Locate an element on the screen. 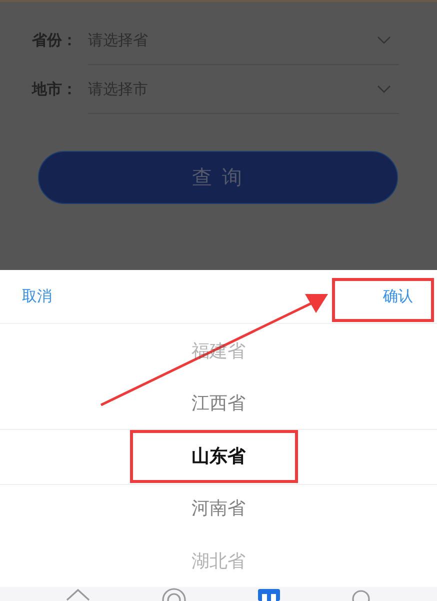 This screenshot has height=601, width=437. picker-option: 江西省 is located at coordinates (219, 403).